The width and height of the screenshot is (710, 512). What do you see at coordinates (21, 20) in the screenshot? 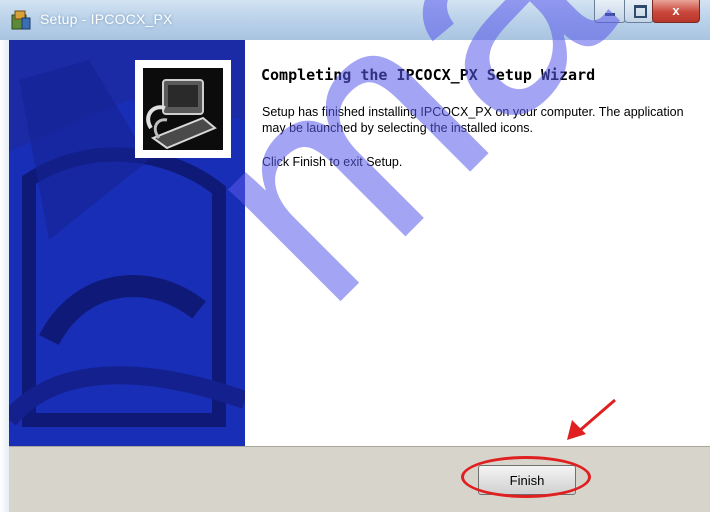
I see `setup-installer-icon` at bounding box center [21, 20].